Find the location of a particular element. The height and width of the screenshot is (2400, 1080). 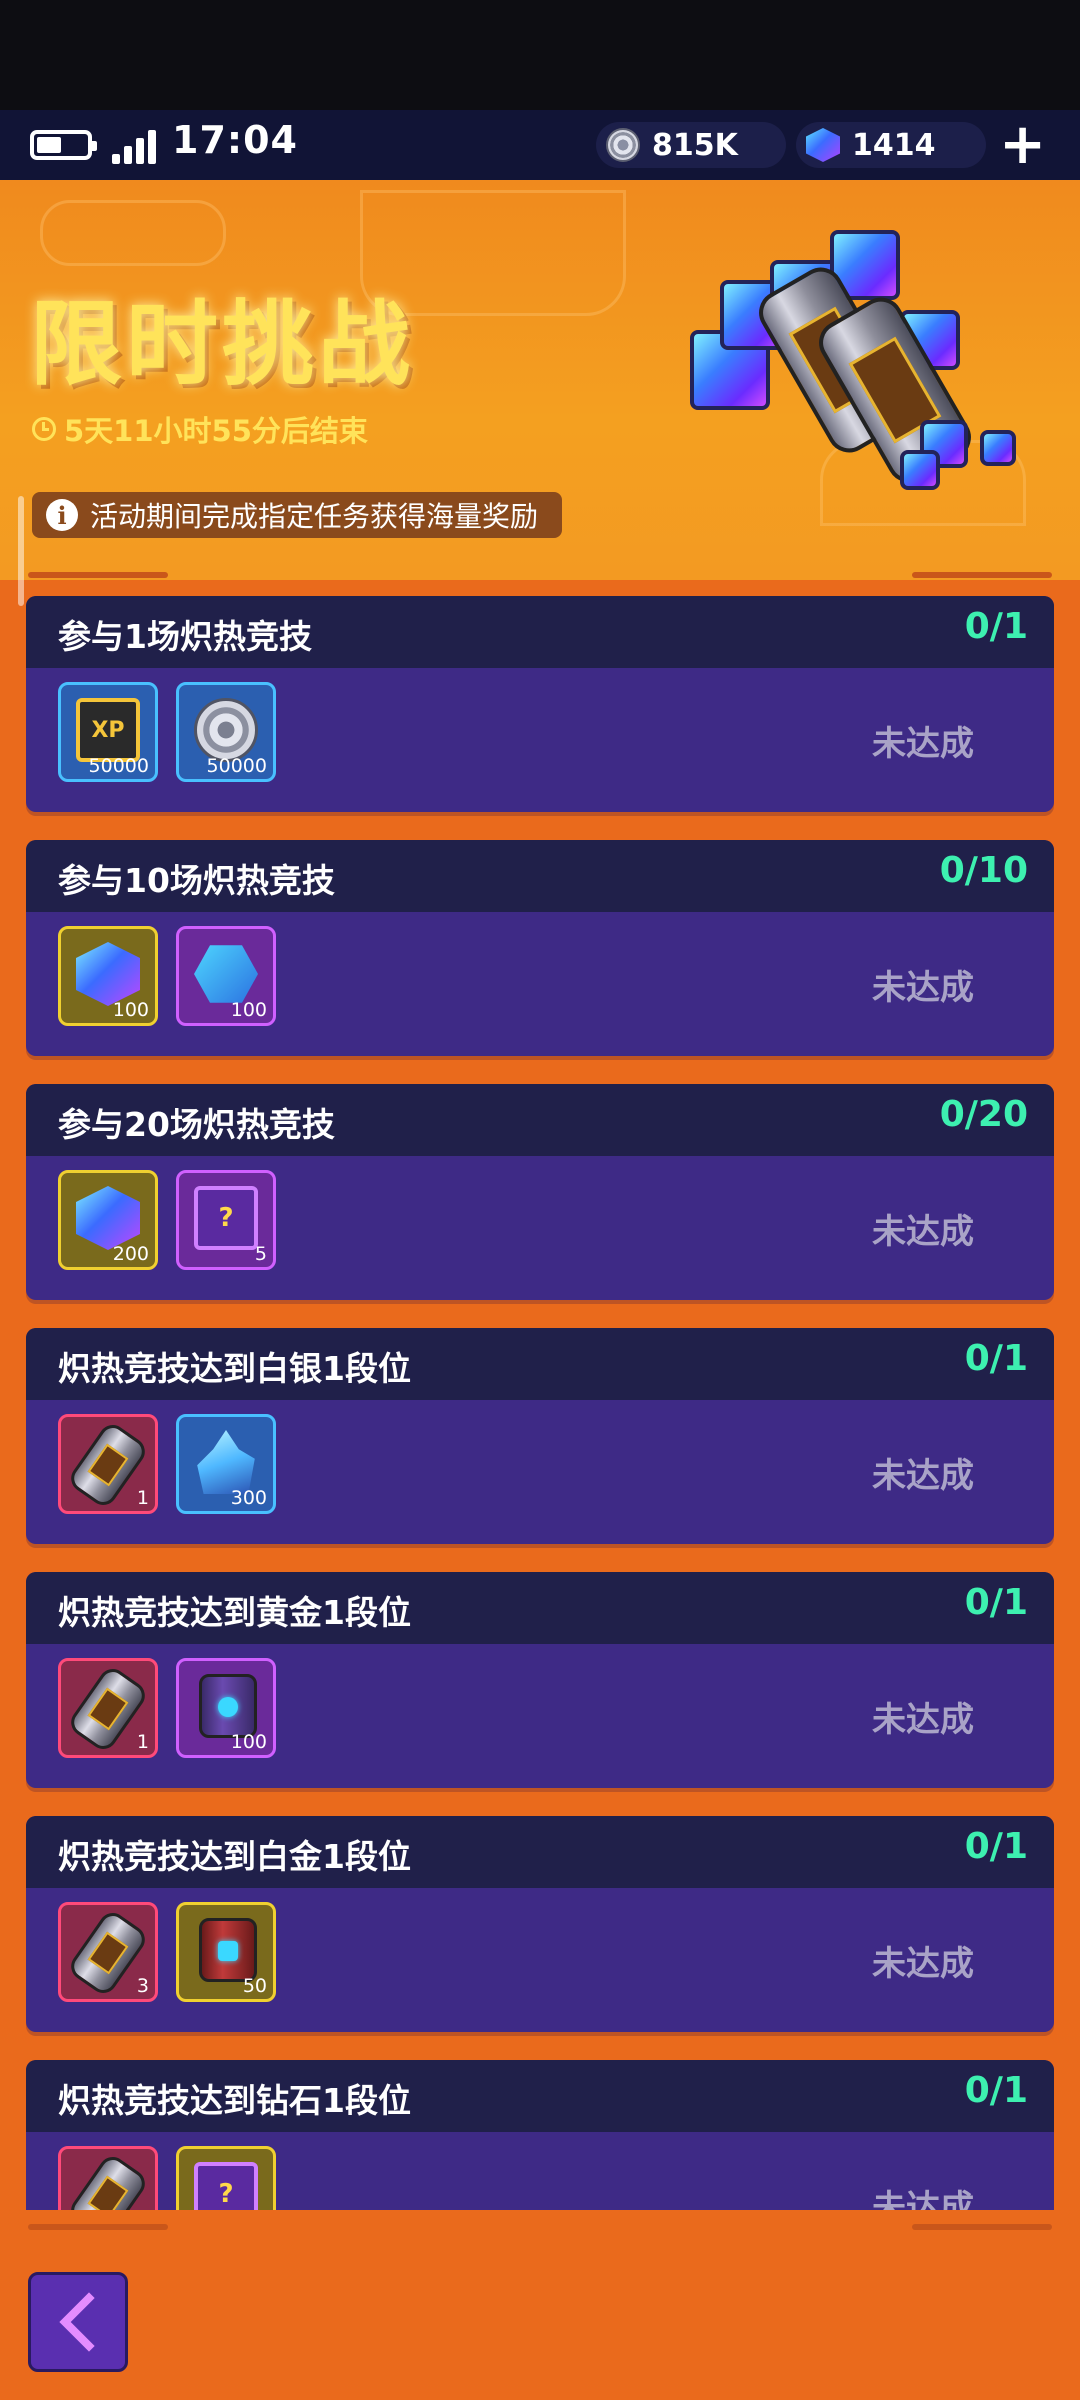

coin-balance: 815K is located at coordinates (691, 145).